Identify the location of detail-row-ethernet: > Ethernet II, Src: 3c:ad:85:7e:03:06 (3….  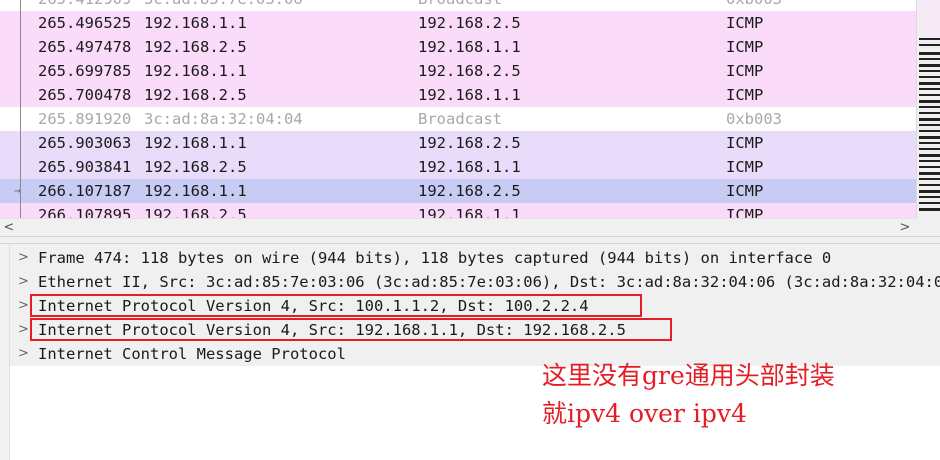
(475, 282).